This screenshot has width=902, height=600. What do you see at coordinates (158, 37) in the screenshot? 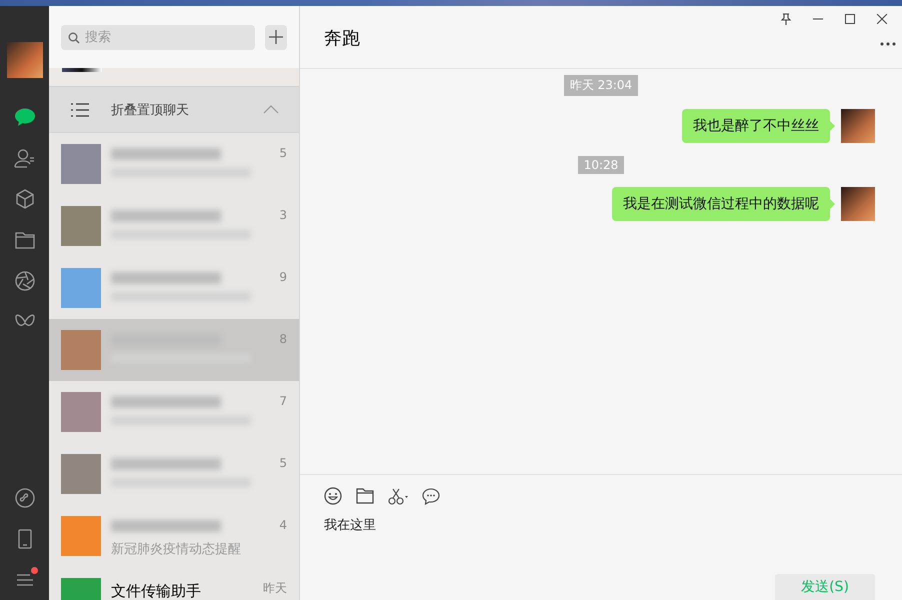
I see `search-field: 搜索` at bounding box center [158, 37].